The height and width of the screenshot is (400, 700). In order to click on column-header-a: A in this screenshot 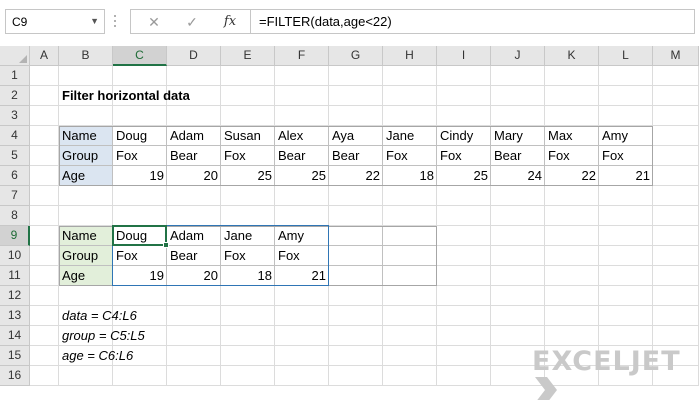, I will do `click(44, 56)`.